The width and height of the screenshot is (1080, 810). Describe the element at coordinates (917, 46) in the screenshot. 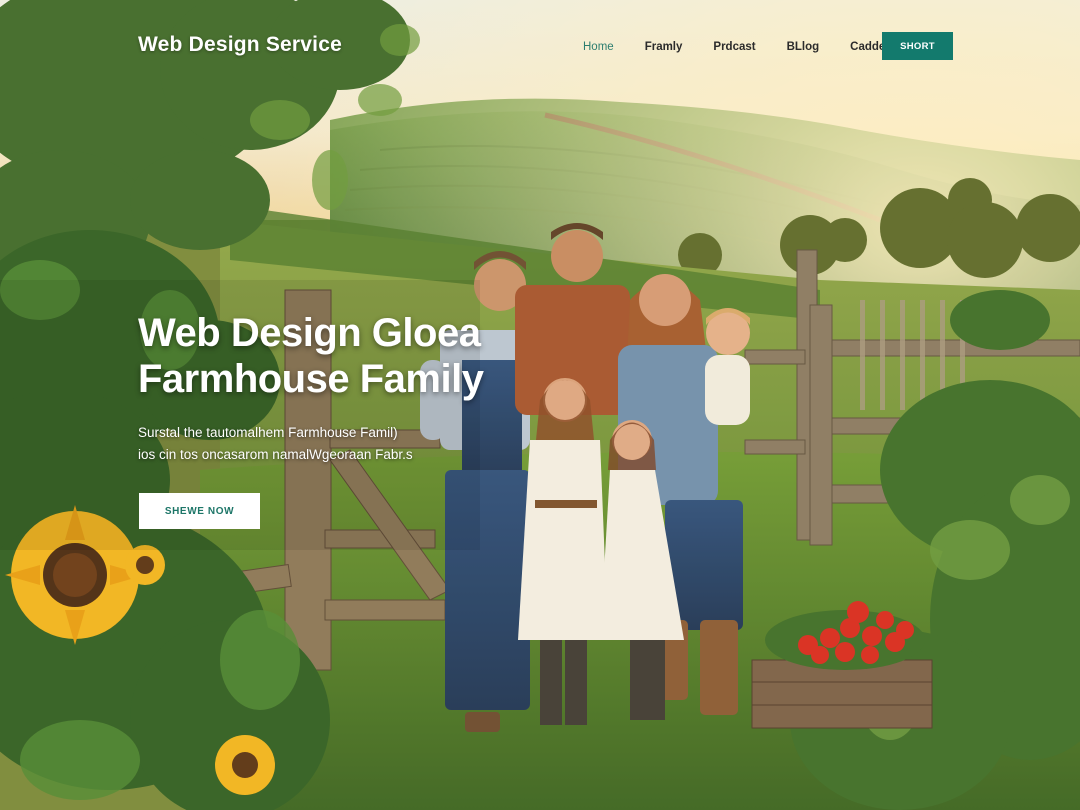

I see `header-cta-button: SHORT` at that location.